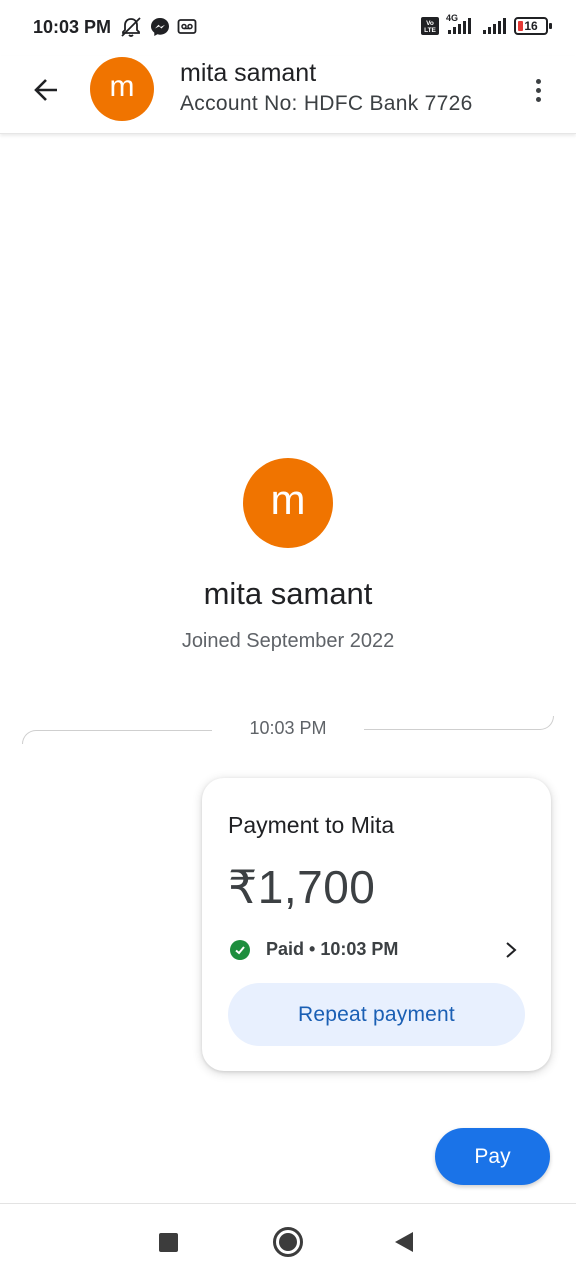  What do you see at coordinates (430, 30) in the screenshot?
I see `lte-label: LTE` at bounding box center [430, 30].